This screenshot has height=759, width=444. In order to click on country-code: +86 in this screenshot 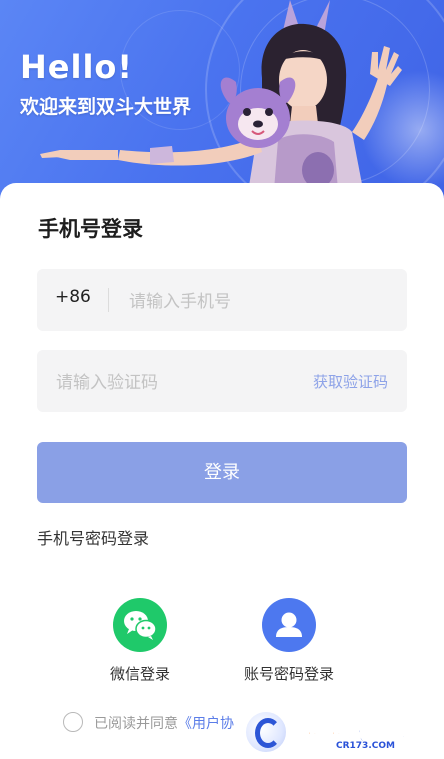, I will do `click(73, 297)`.